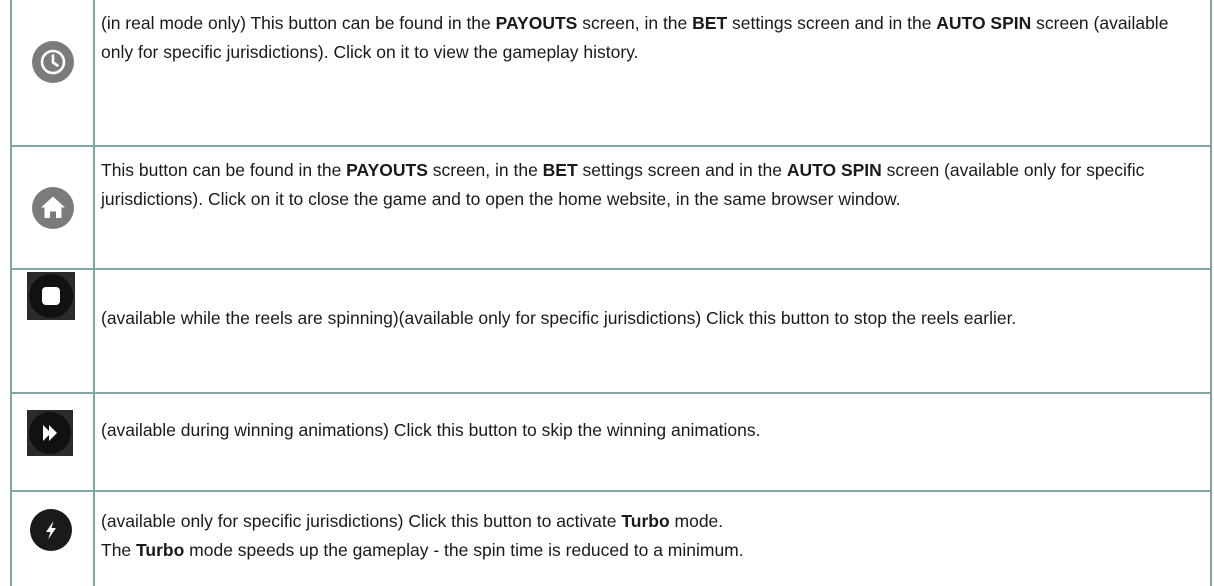  What do you see at coordinates (696, 521) in the screenshot?
I see `text-segment: mode.` at bounding box center [696, 521].